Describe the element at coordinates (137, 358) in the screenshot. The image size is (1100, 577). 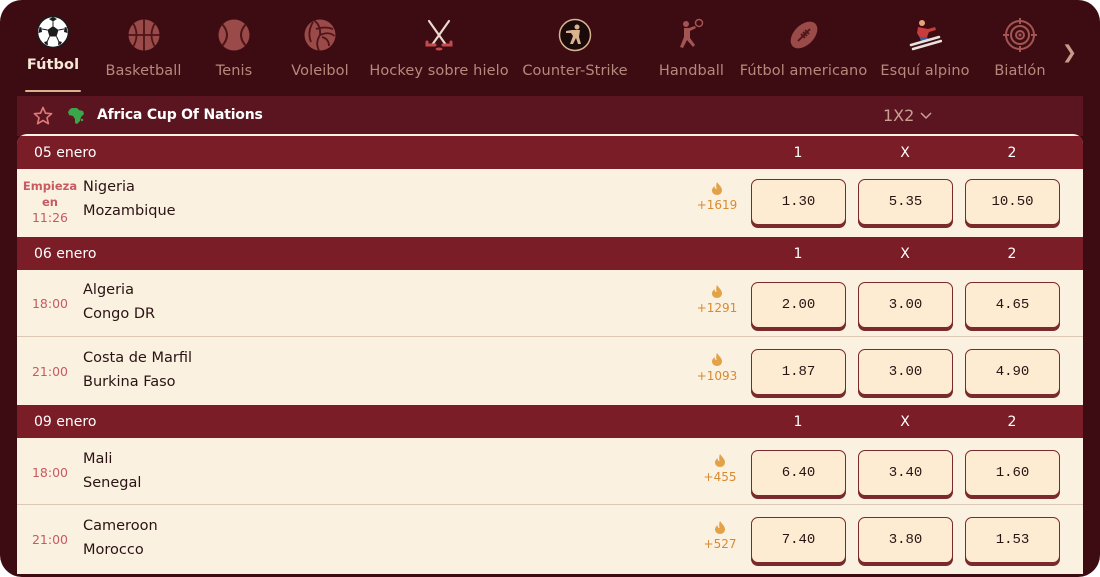
I see `home-team: Costa de Marfil` at that location.